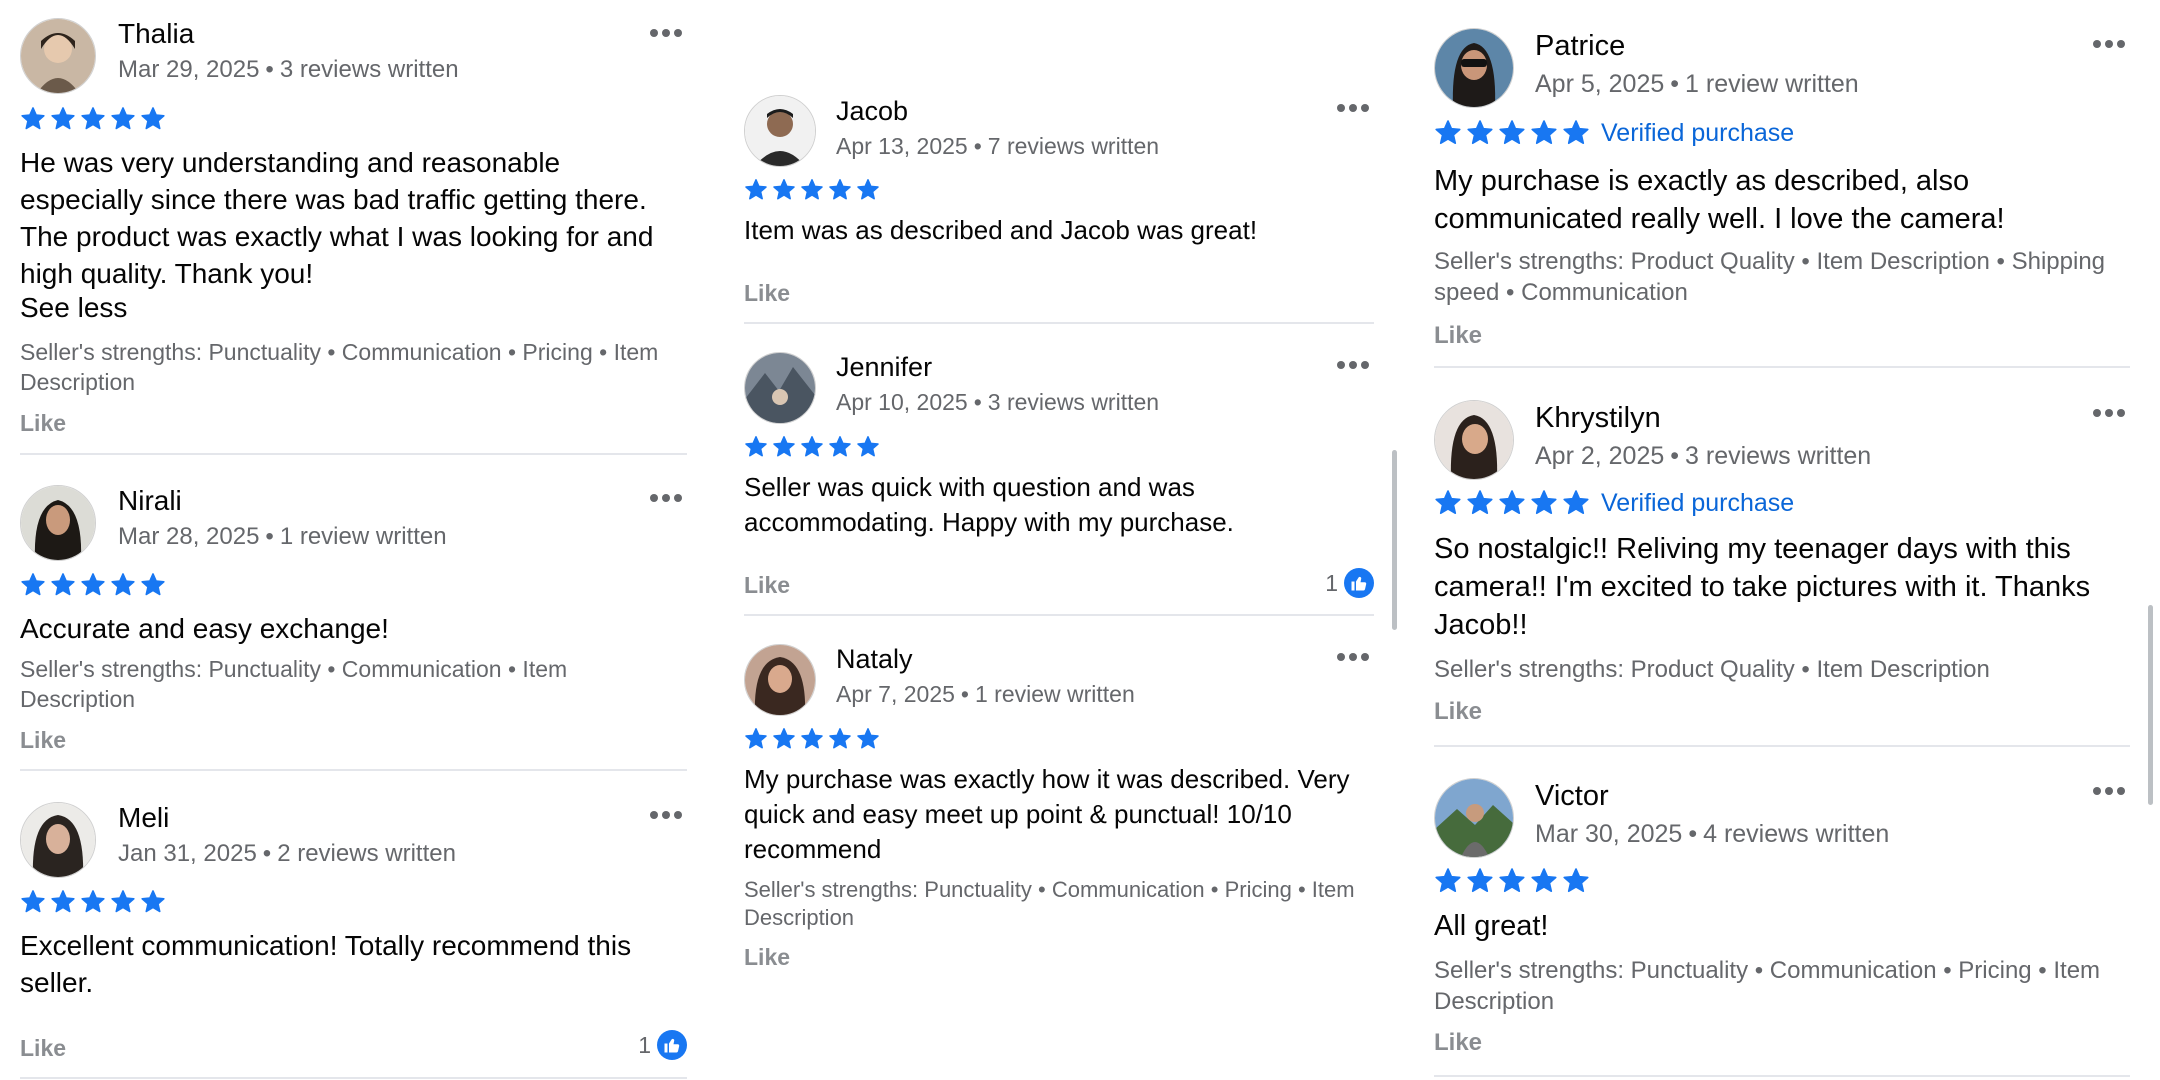  Describe the element at coordinates (189, 536) in the screenshot. I see `review-date: Mar 28, 2025` at that location.